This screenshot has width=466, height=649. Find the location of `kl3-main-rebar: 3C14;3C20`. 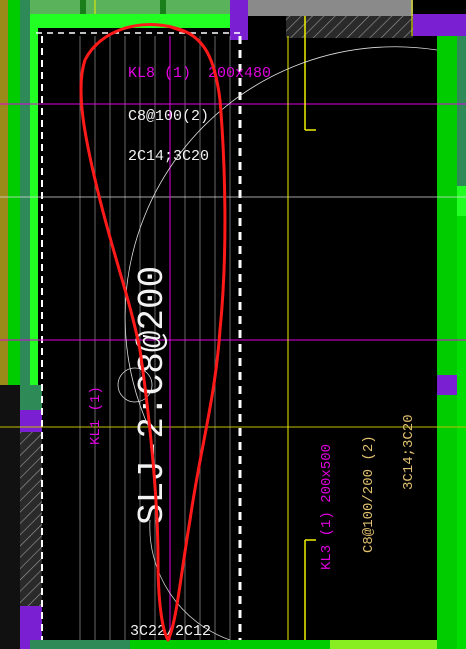

kl3-main-rebar: 3C14;3C20 is located at coordinates (409, 452).